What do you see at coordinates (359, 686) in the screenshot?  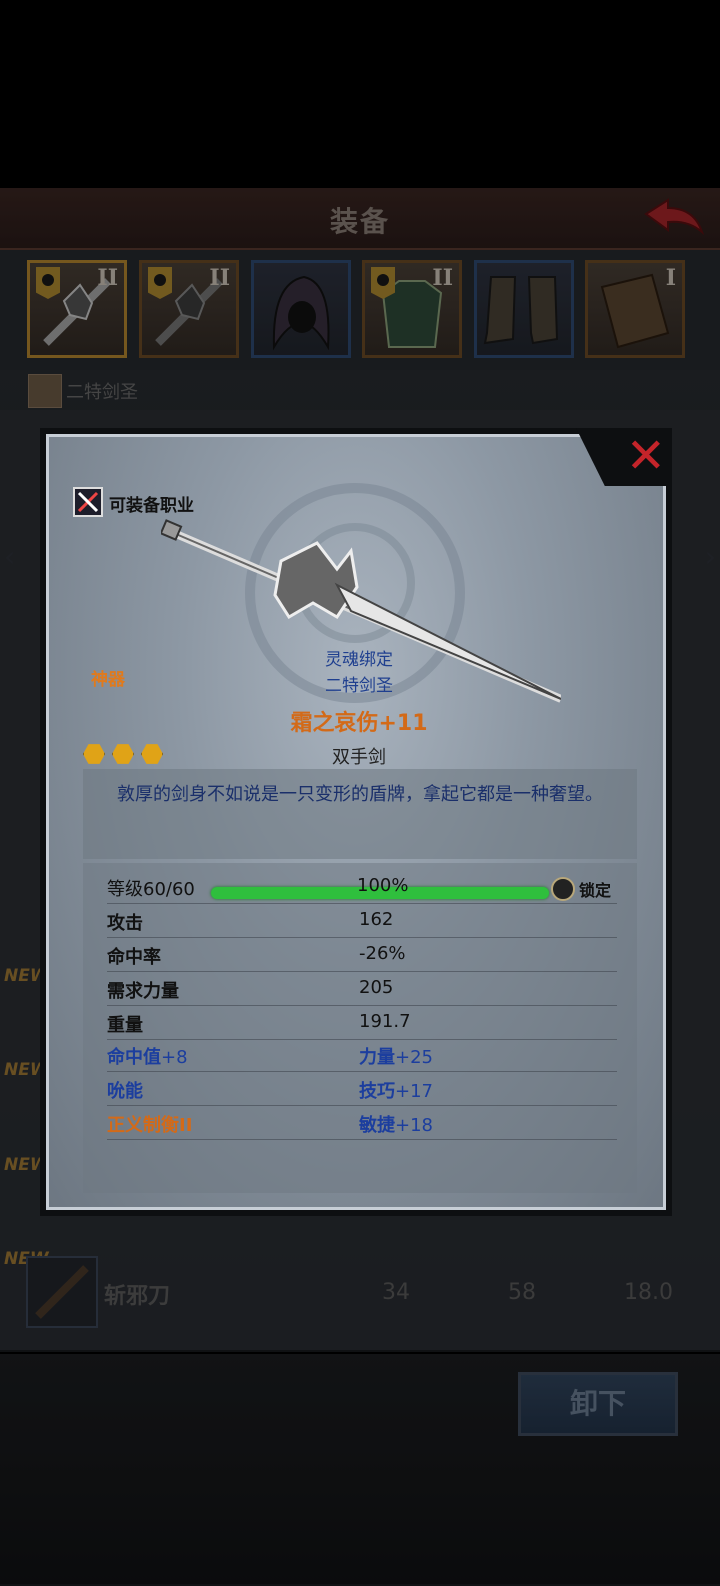 I see `bound-owner-label: 二特剑圣` at bounding box center [359, 686].